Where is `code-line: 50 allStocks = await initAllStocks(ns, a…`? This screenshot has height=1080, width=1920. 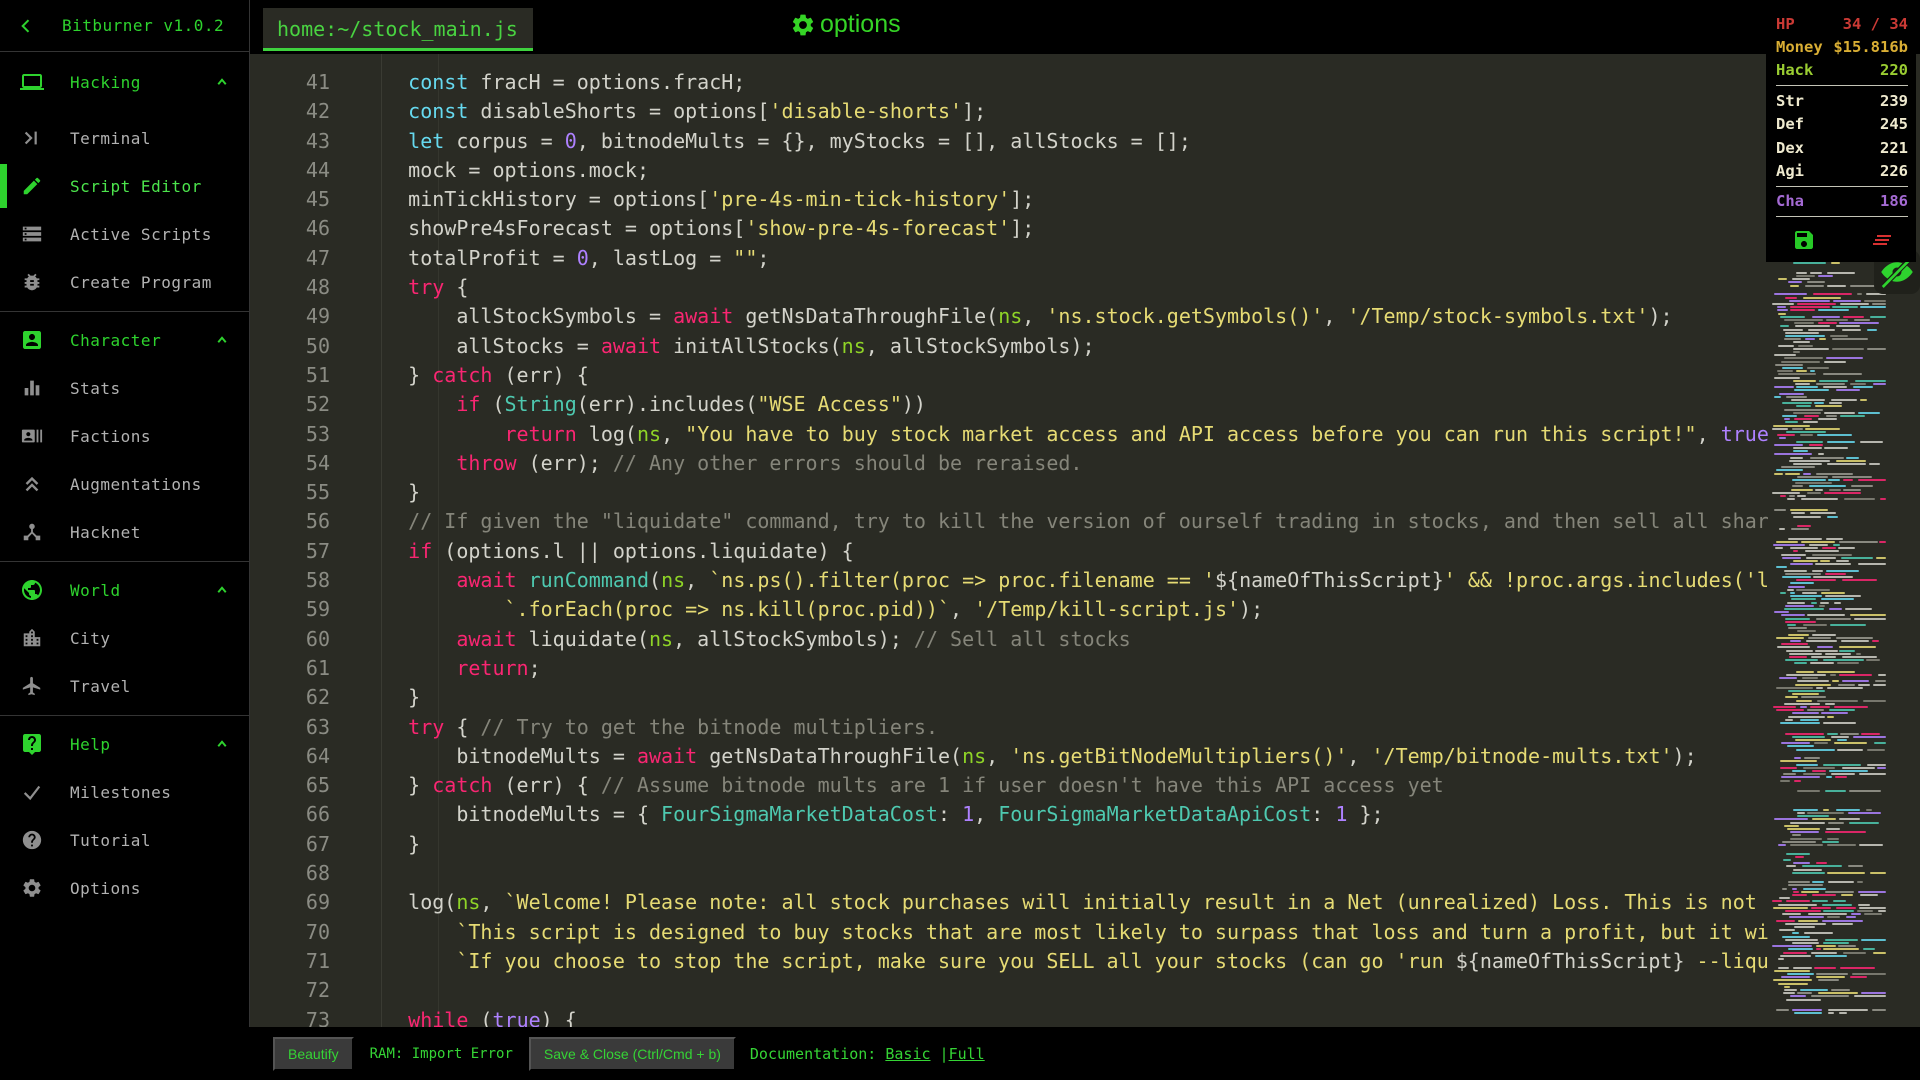
code-line: 50 allStocks = await initAllStocks(ns, a… is located at coordinates (1009, 346).